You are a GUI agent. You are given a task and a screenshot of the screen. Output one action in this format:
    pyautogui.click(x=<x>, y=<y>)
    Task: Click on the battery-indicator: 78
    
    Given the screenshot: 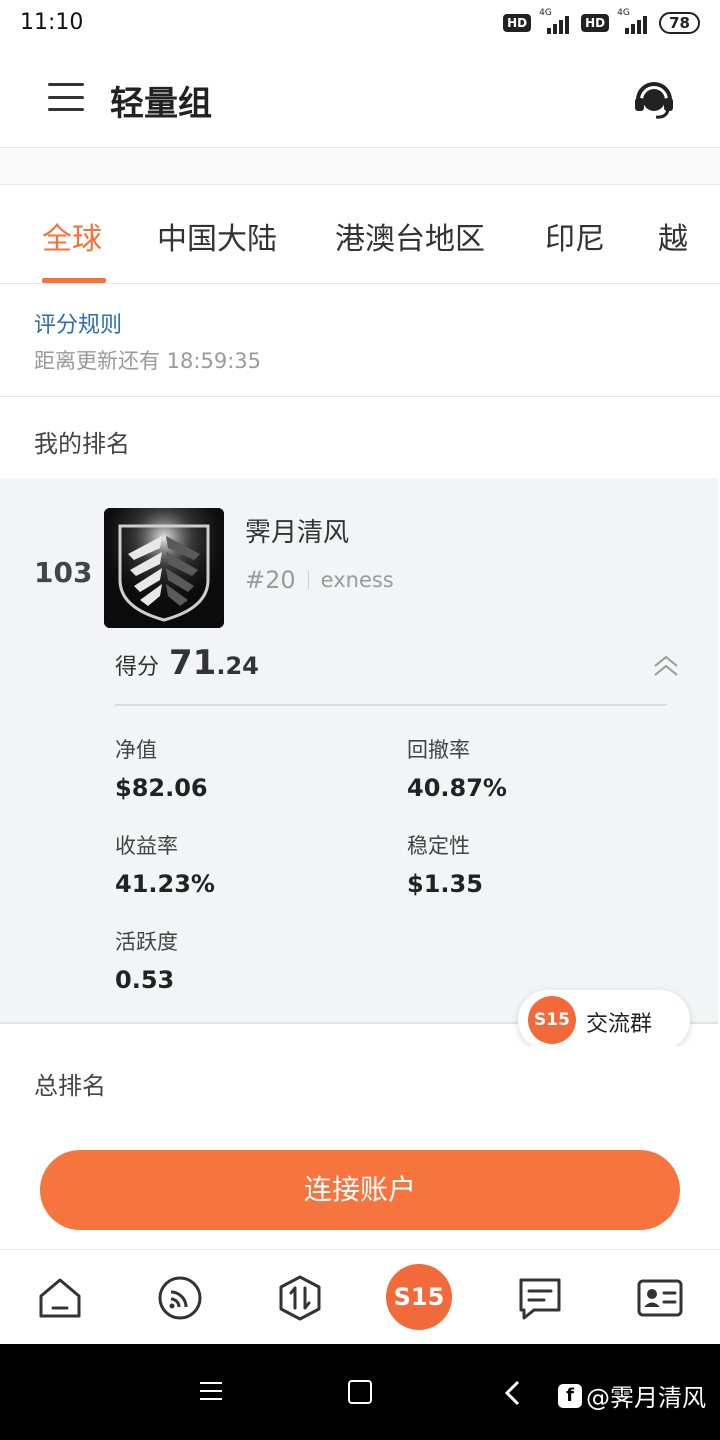 What is the action you would take?
    pyautogui.click(x=679, y=23)
    